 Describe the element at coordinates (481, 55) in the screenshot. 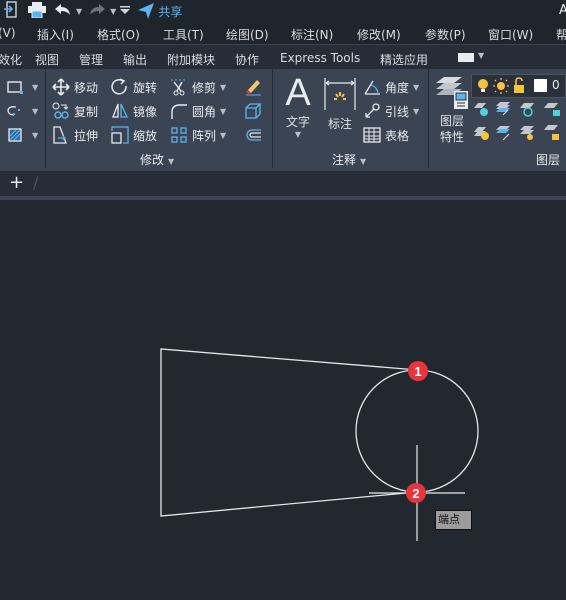

I see `ribbon-minimize-dropdown-icon: ▼` at that location.